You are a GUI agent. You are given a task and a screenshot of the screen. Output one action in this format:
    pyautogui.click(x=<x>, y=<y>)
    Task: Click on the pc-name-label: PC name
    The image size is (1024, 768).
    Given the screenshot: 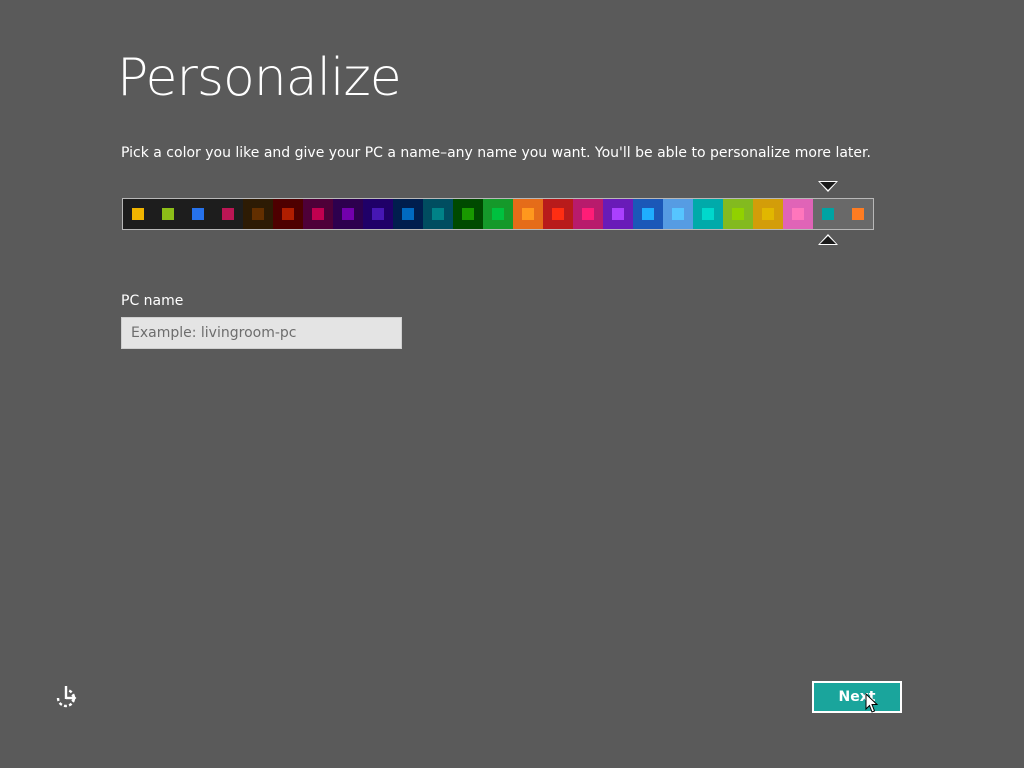 What is the action you would take?
    pyautogui.click(x=152, y=301)
    